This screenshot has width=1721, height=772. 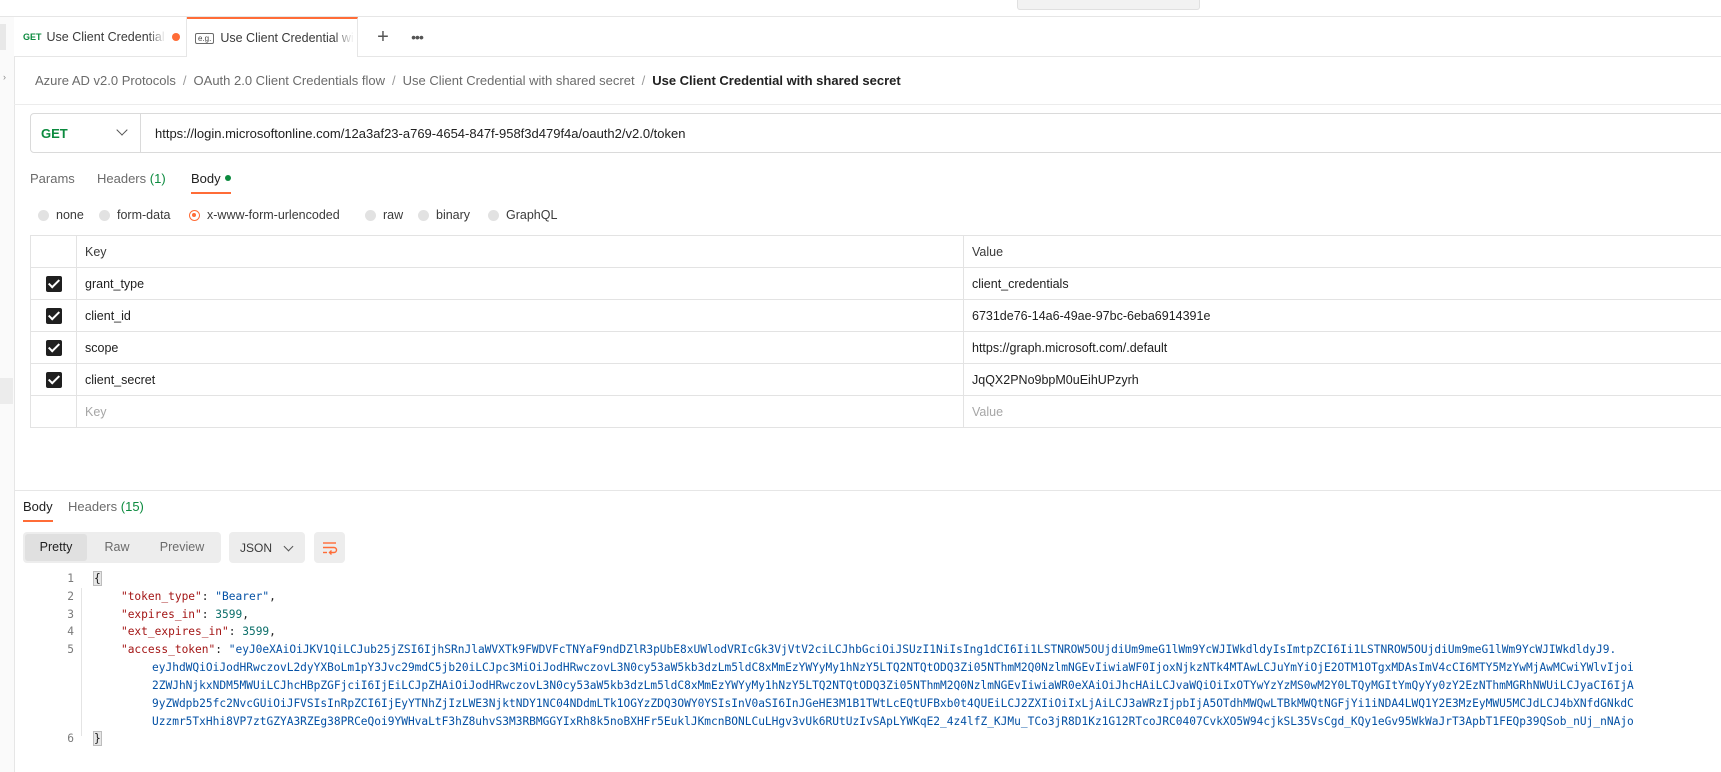 I want to click on tab-response-headers-count: (15), so click(x=132, y=506).